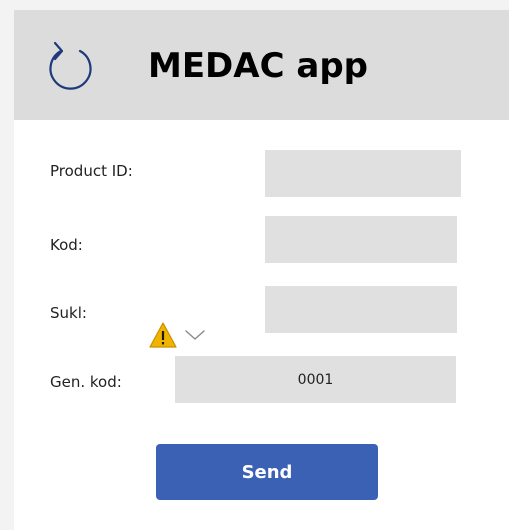  I want to click on app-title: MEDAC app, so click(258, 66).